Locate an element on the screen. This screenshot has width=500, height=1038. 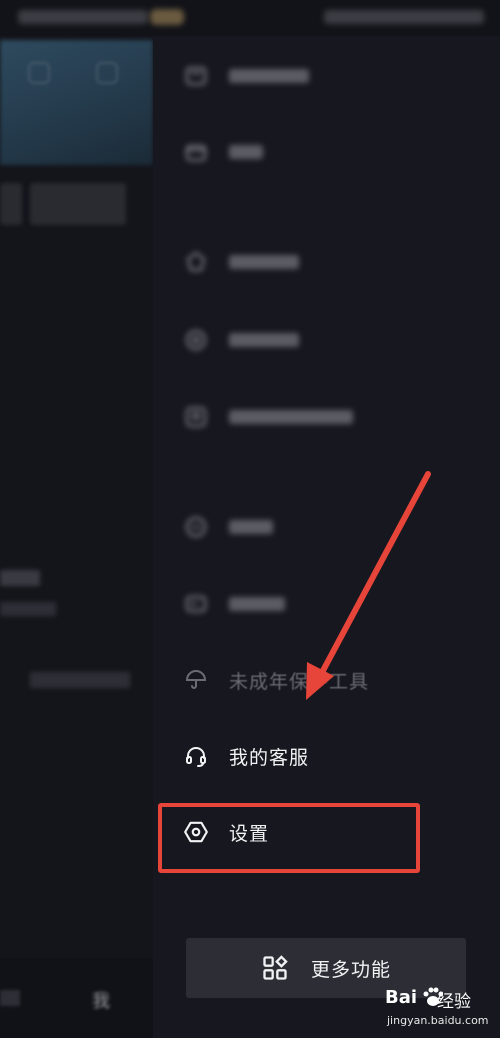
baidu-watermark: Bai 经验 jingyan.baidu.com is located at coordinates (440, 1010).